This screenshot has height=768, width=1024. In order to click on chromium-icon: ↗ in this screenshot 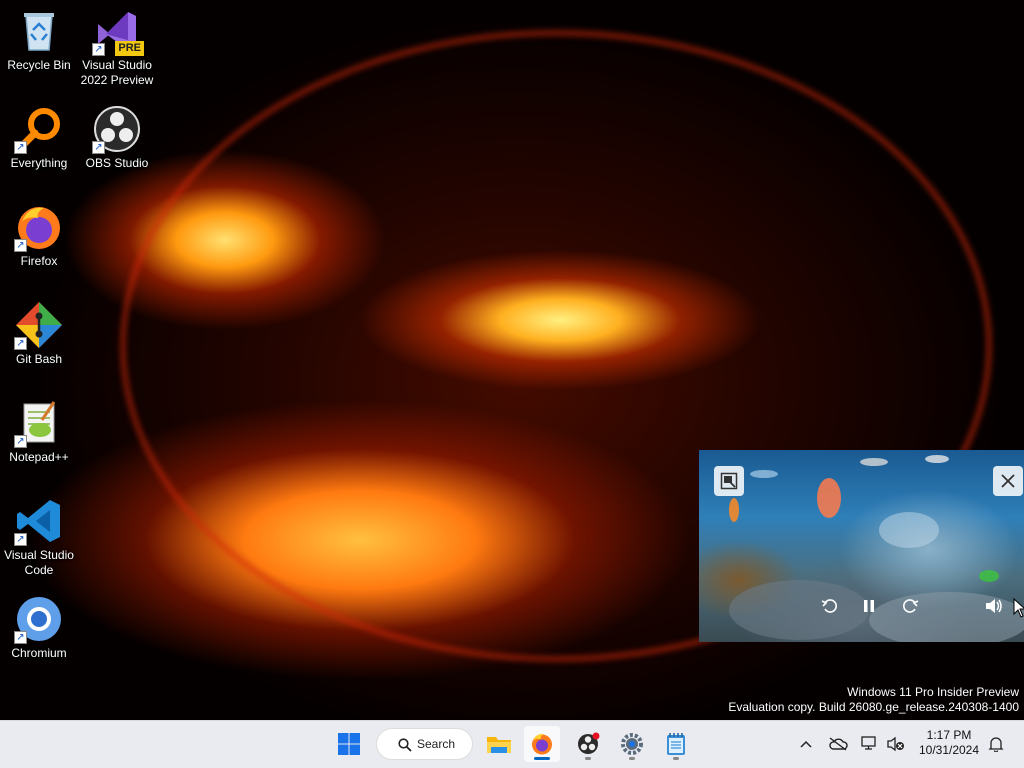, I will do `click(39, 619)`.